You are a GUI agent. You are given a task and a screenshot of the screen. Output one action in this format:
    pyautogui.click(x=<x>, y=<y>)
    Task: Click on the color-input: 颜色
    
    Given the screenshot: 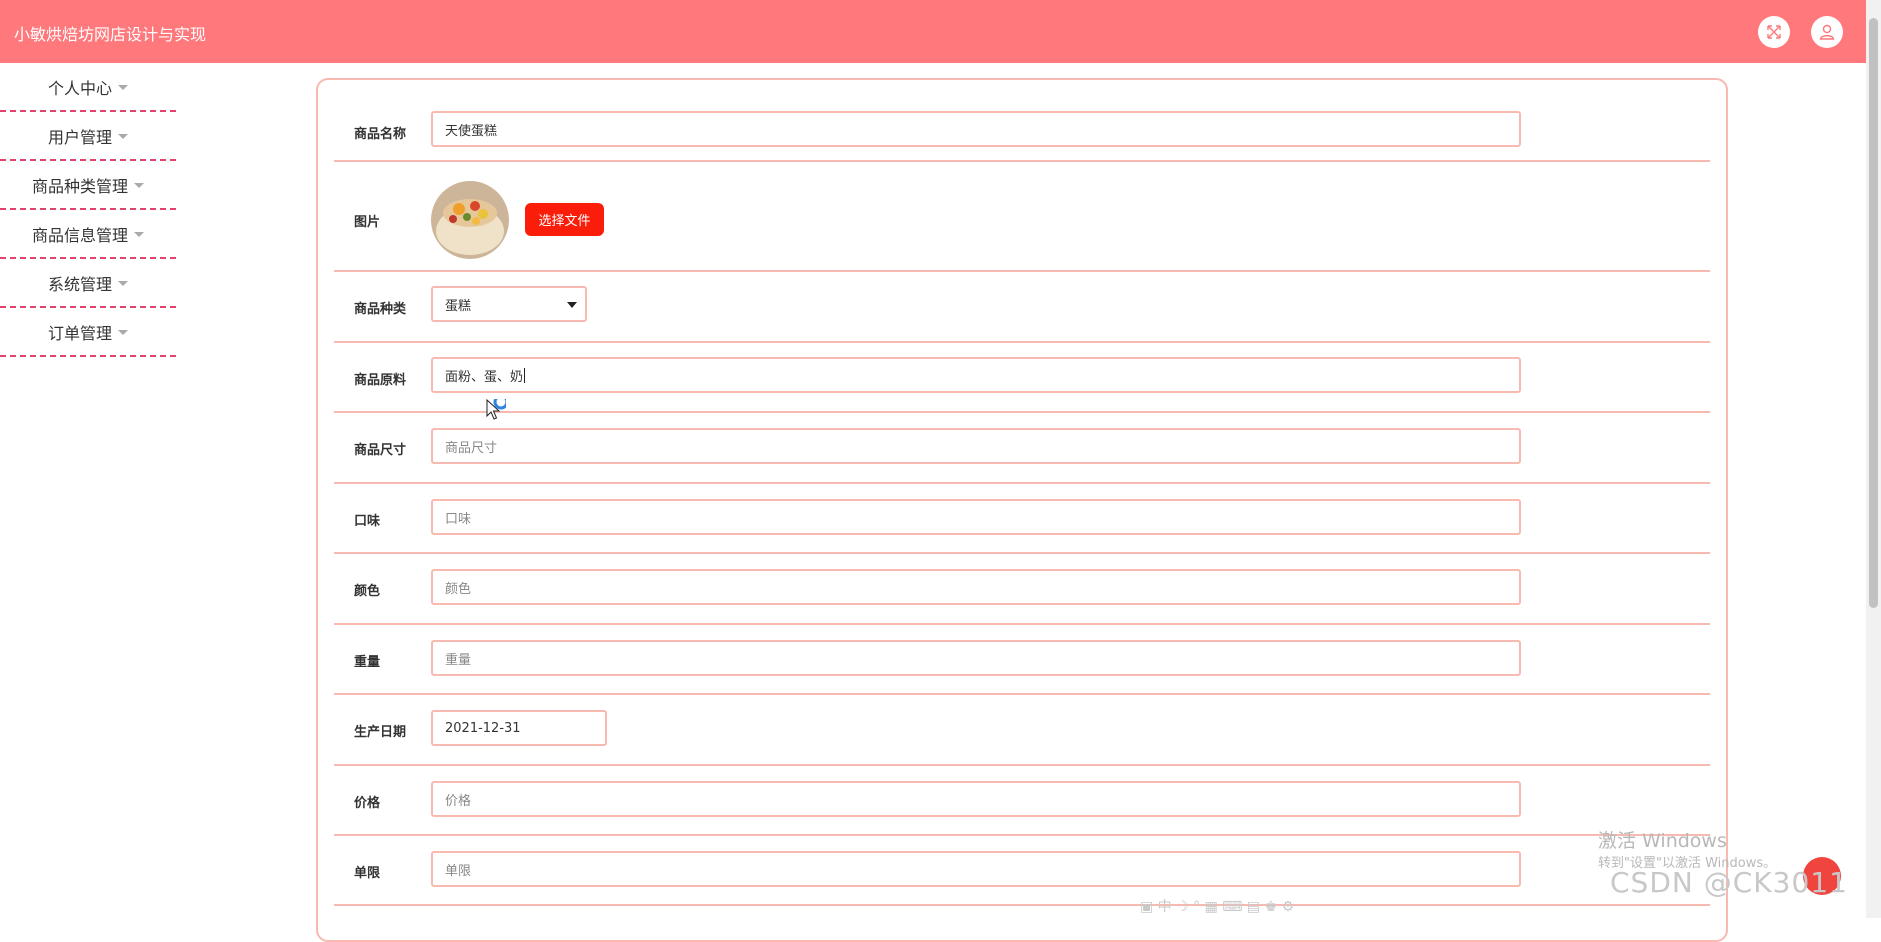 What is the action you would take?
    pyautogui.click(x=976, y=587)
    